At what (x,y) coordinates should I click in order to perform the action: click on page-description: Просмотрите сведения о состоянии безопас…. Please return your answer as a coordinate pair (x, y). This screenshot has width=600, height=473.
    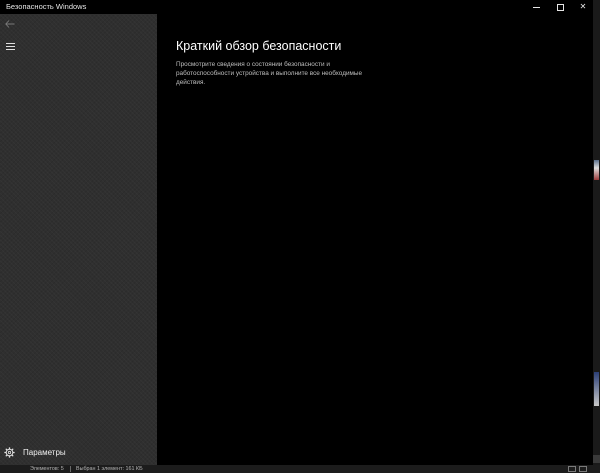
    Looking at the image, I should click on (269, 73).